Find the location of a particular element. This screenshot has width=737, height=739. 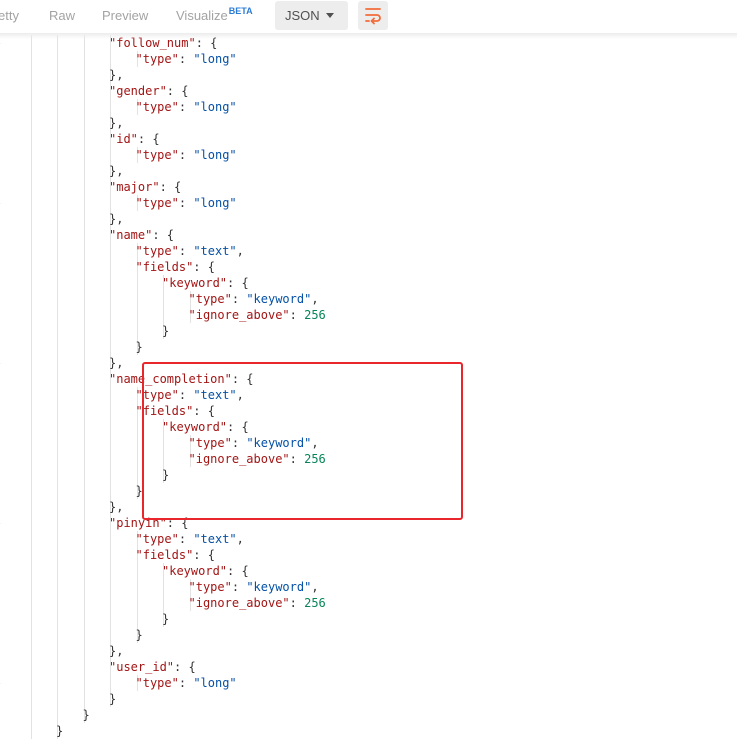

tab-visualize: VisualizeBETA is located at coordinates (214, 14).